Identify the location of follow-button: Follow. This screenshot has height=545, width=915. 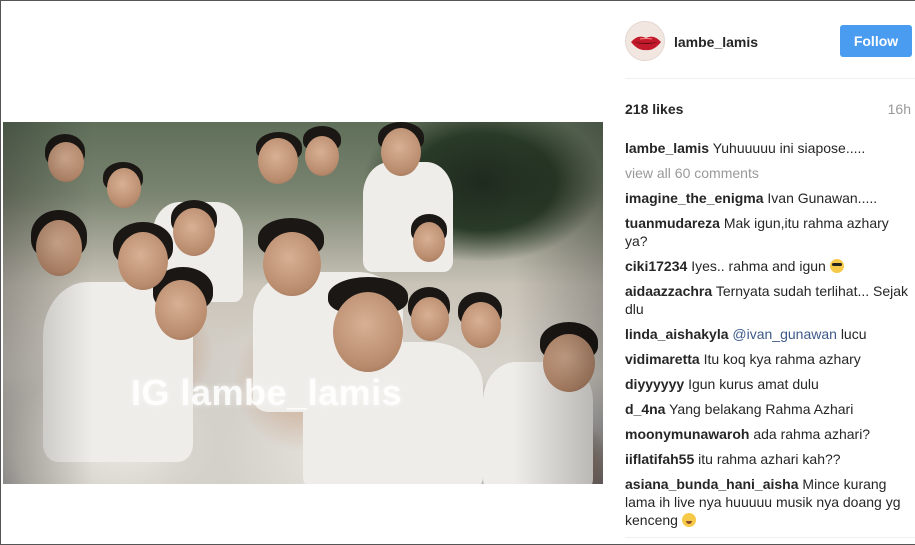
(876, 41).